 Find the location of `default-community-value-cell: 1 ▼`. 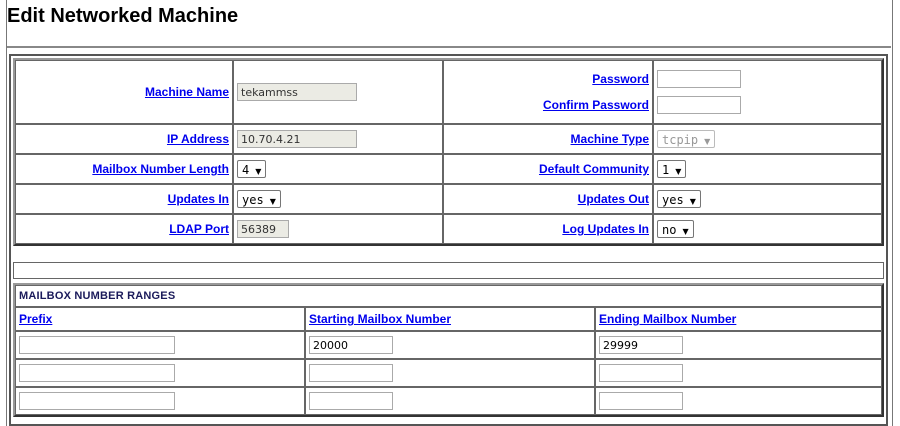

default-community-value-cell: 1 ▼ is located at coordinates (767, 169).